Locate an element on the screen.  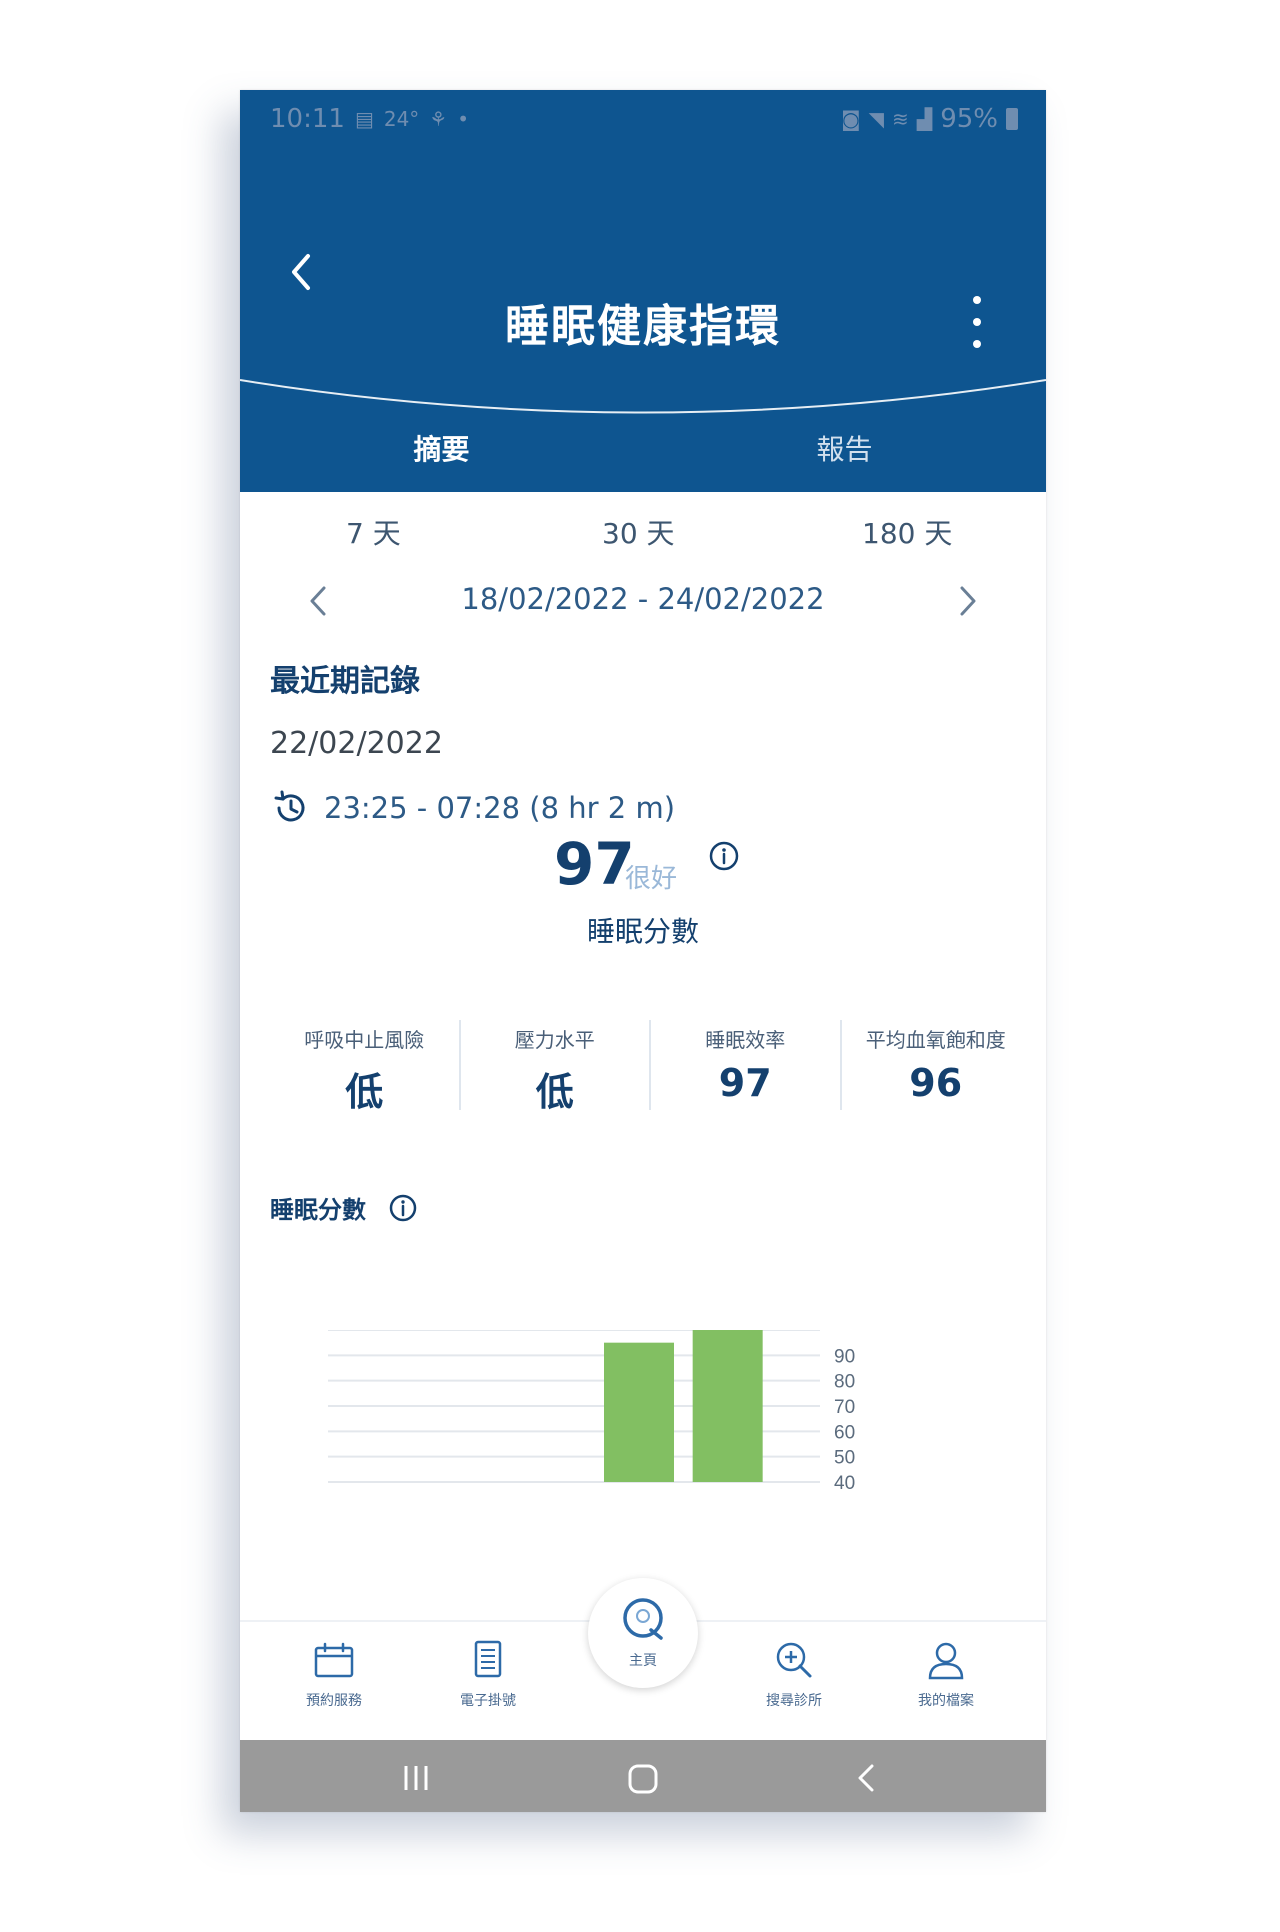
metric-sleep-efficiency: 睡眠效率 97 is located at coordinates (744, 1065).